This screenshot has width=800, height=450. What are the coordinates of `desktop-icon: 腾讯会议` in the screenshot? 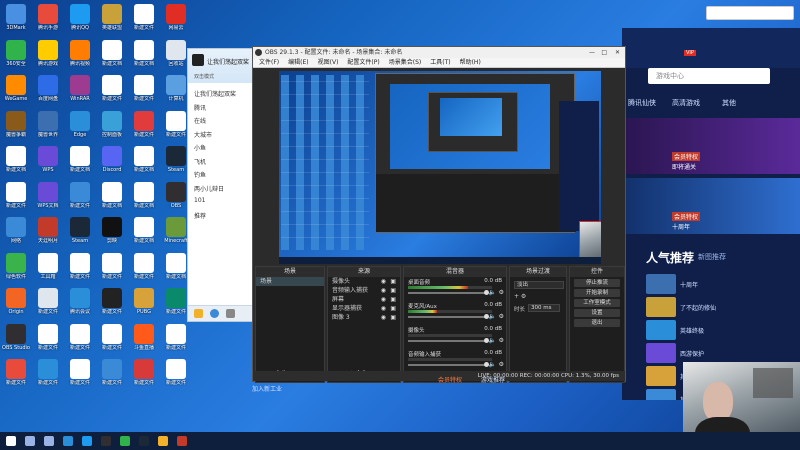 It's located at (80, 301).